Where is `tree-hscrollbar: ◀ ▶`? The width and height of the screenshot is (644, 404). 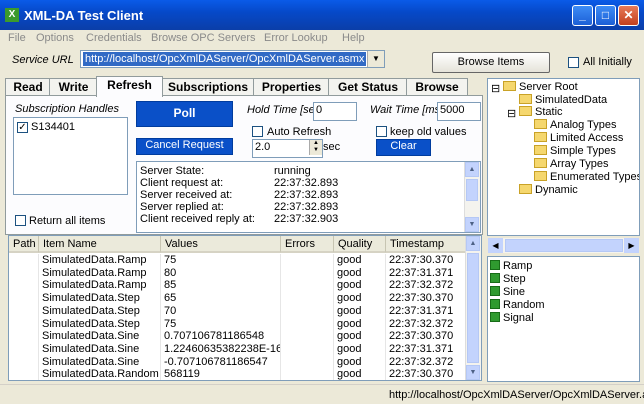
tree-hscrollbar: ◀ ▶ is located at coordinates (563, 245).